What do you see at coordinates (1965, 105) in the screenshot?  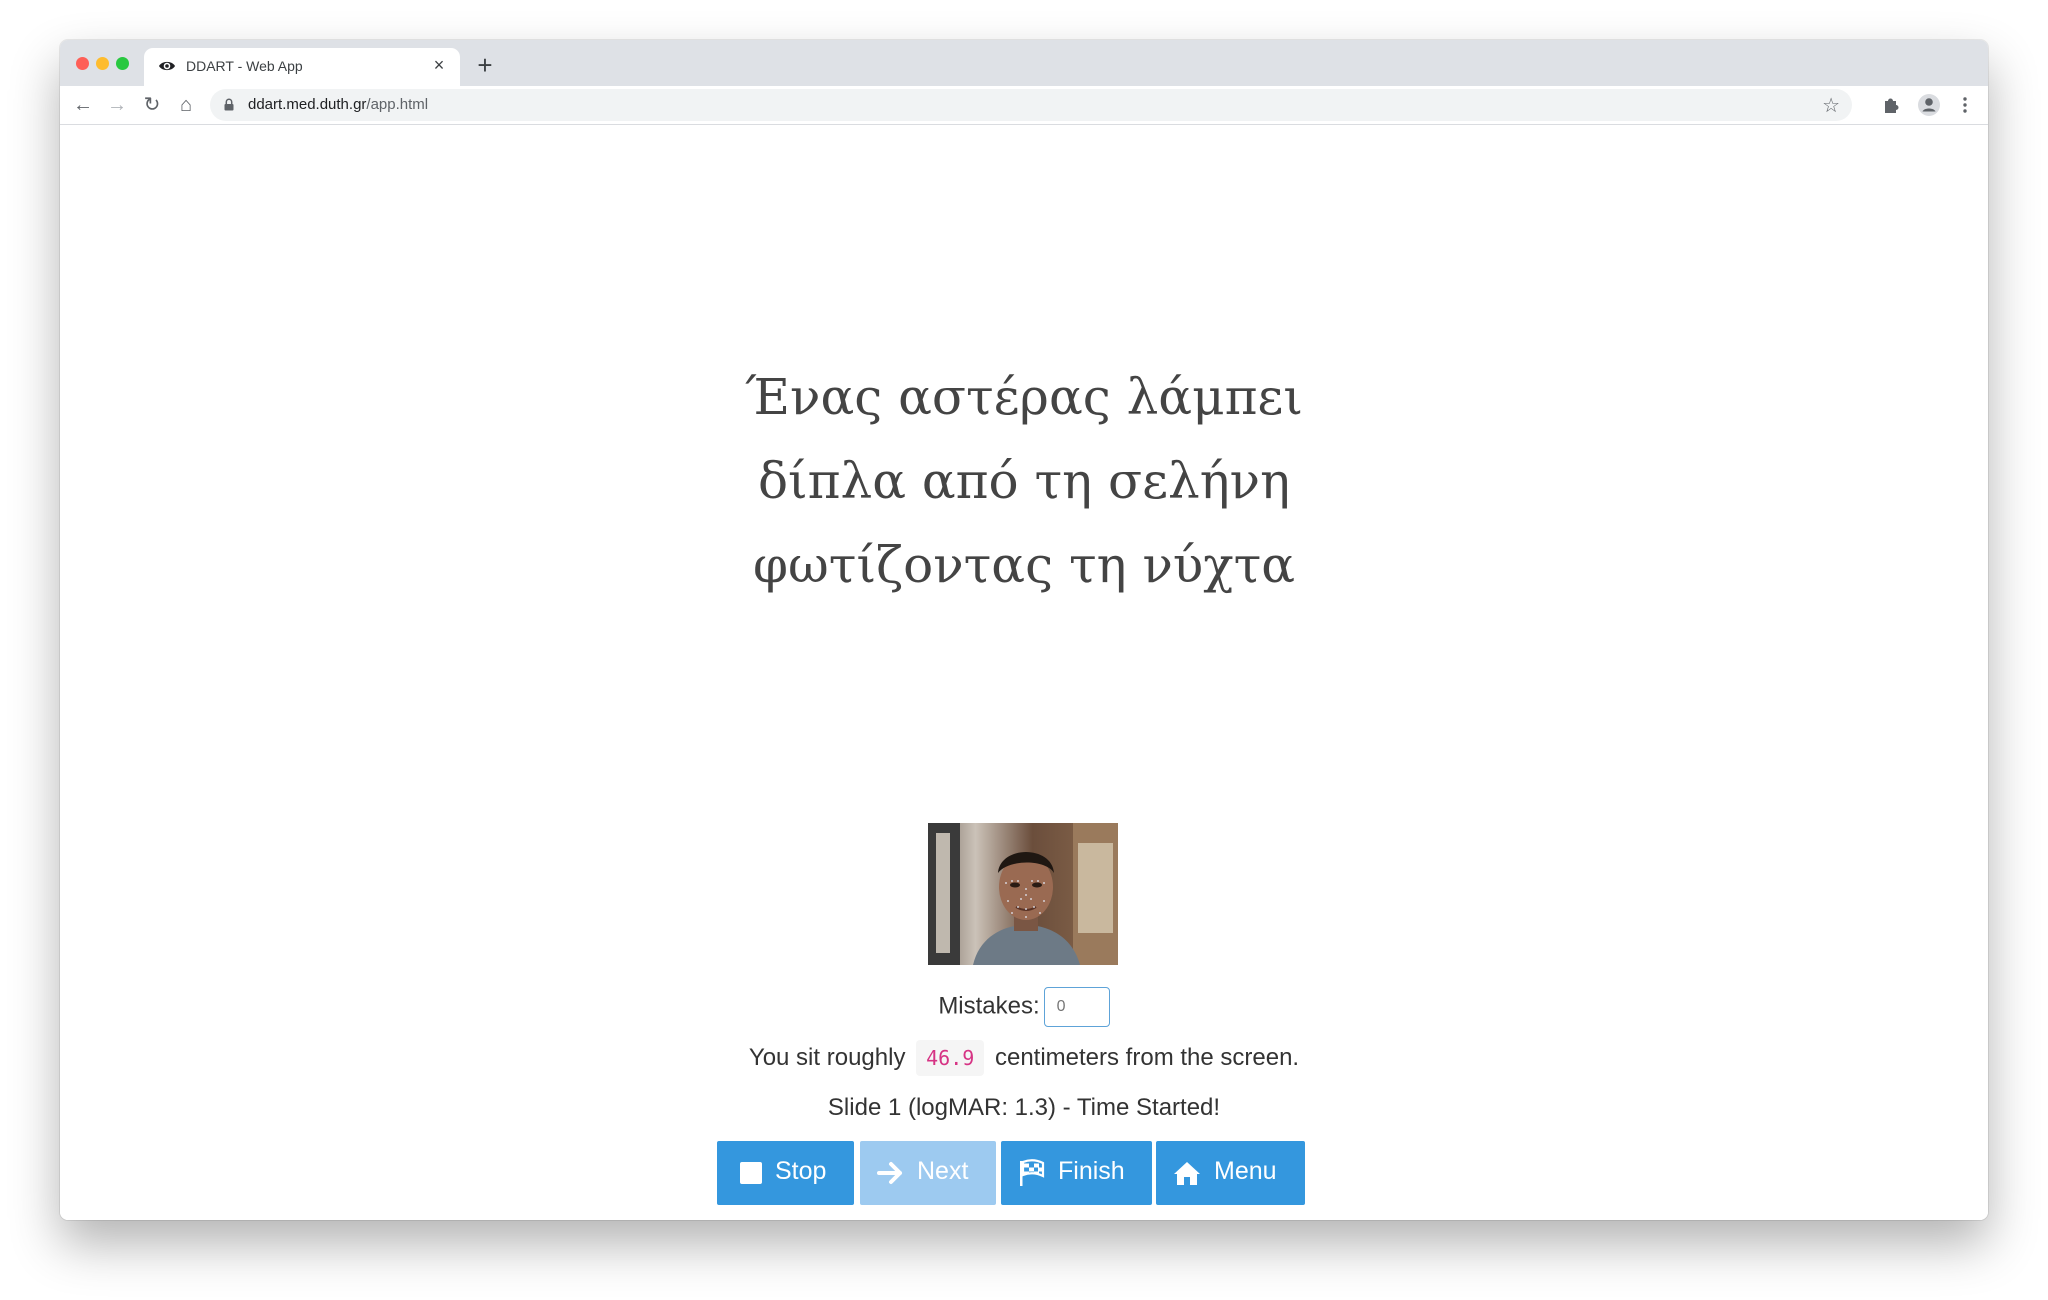 I see `more-menu-icon` at bounding box center [1965, 105].